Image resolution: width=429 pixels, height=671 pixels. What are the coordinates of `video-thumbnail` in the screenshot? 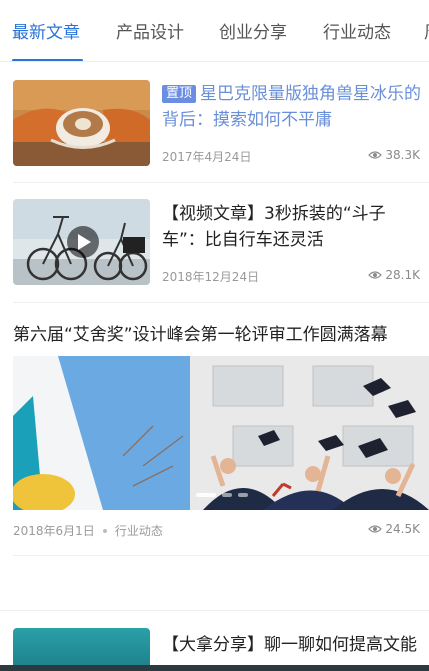 It's located at (81, 242).